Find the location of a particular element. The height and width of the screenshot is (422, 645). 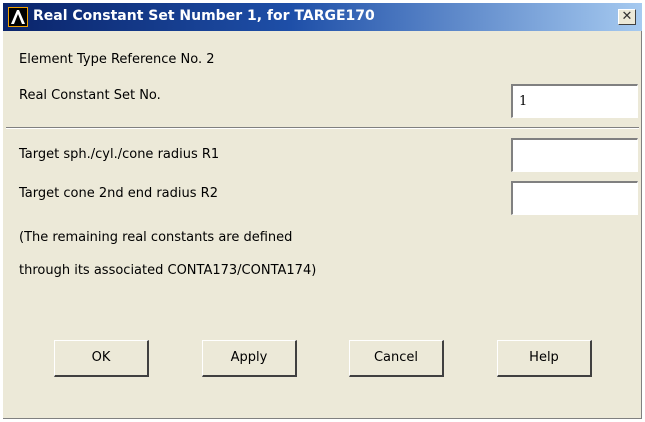

help-button: Help is located at coordinates (544, 358).